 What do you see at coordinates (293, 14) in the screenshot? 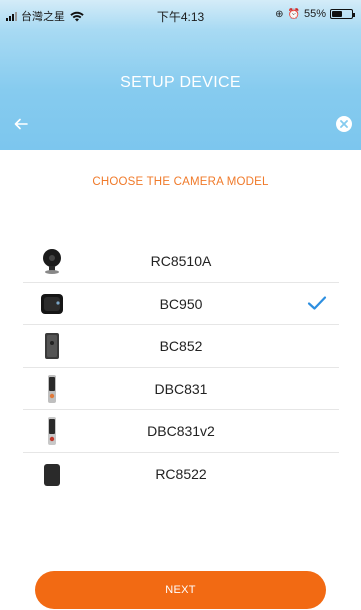
I see `alarm-icon: ⏰` at bounding box center [293, 14].